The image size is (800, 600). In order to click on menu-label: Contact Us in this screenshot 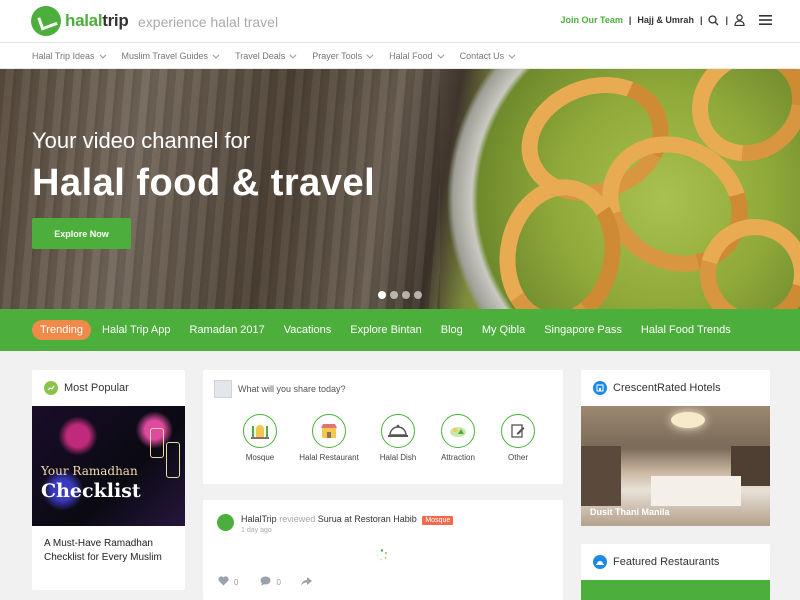, I will do `click(482, 56)`.